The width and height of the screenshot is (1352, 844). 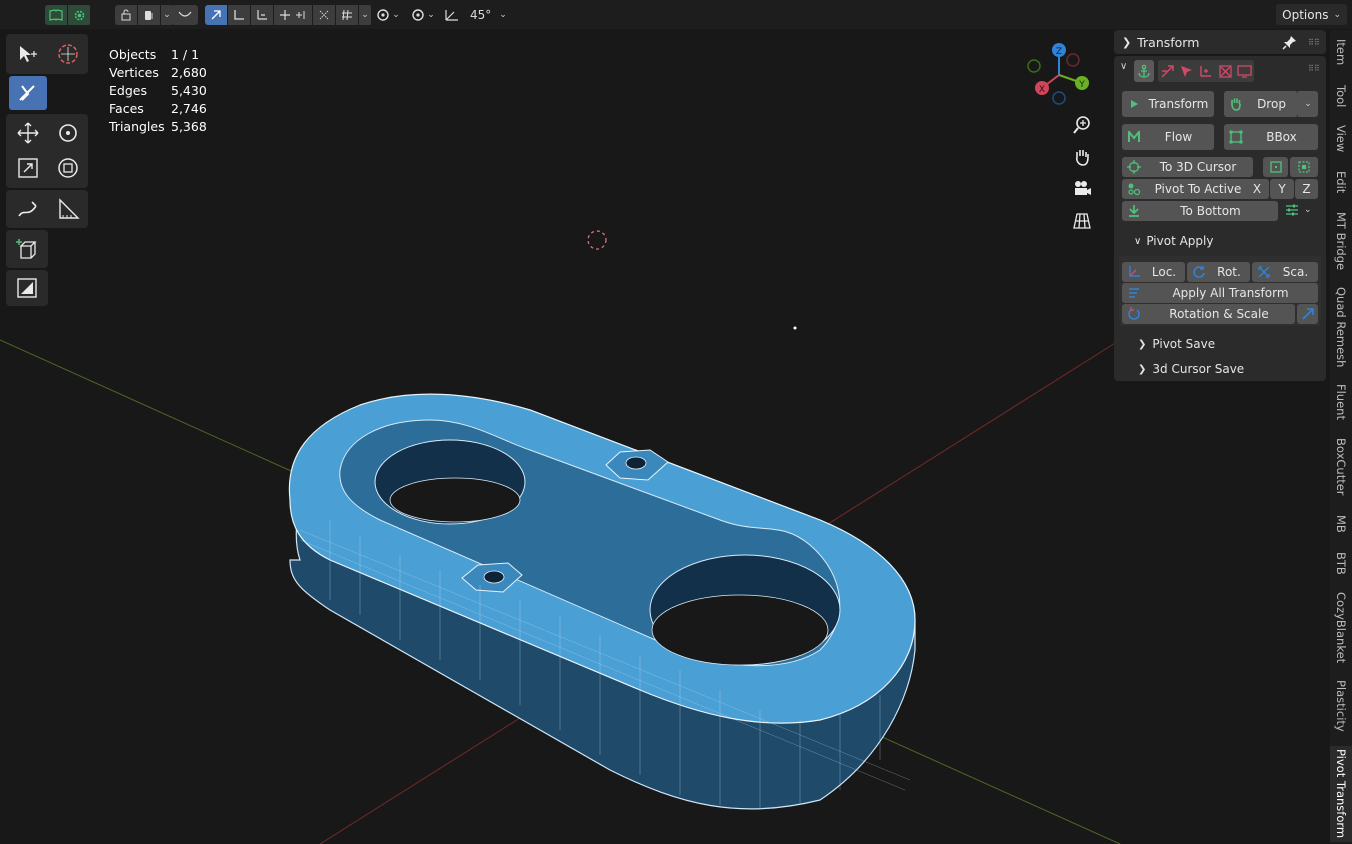 What do you see at coordinates (477, 15) in the screenshot?
I see `angle-snap-control: 45° ⌄` at bounding box center [477, 15].